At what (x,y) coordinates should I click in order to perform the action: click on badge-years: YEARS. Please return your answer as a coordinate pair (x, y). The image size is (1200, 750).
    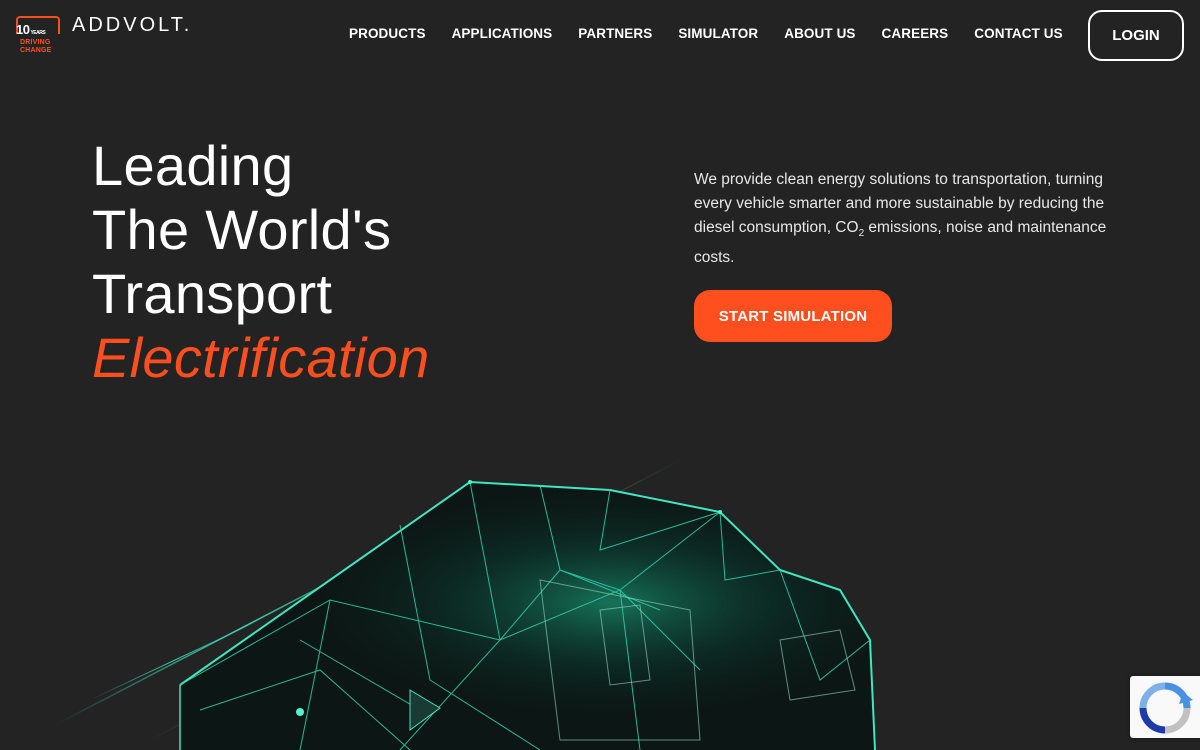
    Looking at the image, I should click on (38, 33).